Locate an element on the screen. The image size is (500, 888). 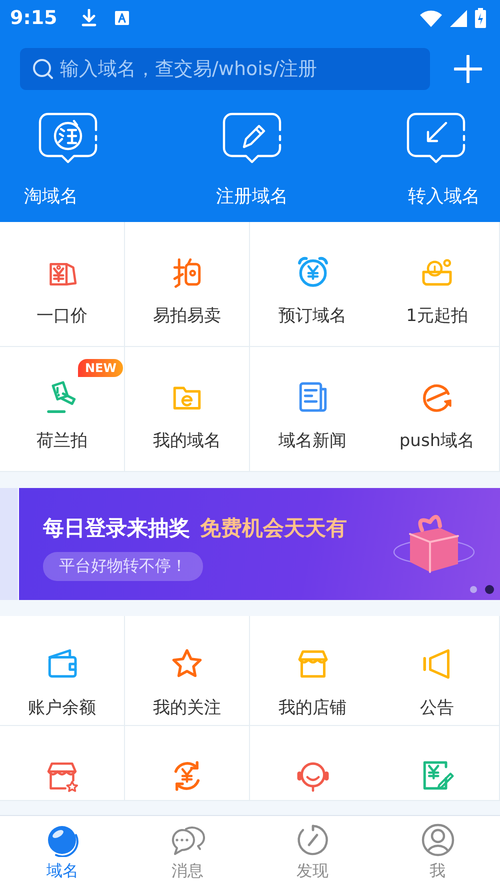
menu-item: 我的域名 is located at coordinates (187, 409).